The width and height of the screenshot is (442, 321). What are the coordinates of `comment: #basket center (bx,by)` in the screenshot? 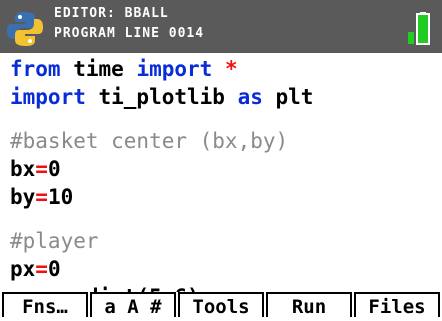 It's located at (149, 141).